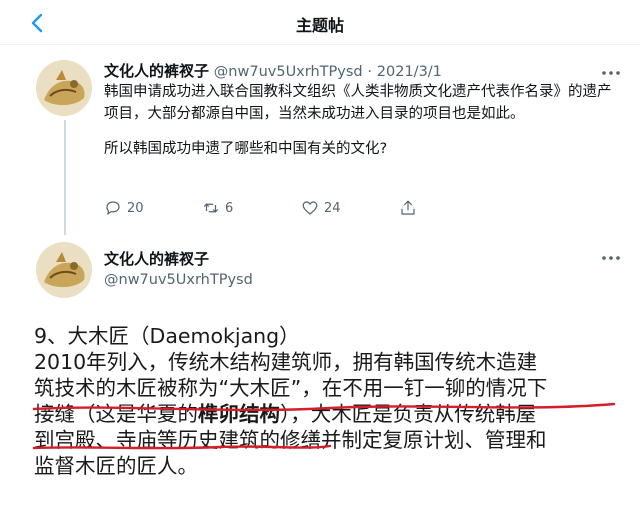 This screenshot has width=640, height=509. Describe the element at coordinates (116, 466) in the screenshot. I see `article-line: 监督木匠的匠人。` at that location.